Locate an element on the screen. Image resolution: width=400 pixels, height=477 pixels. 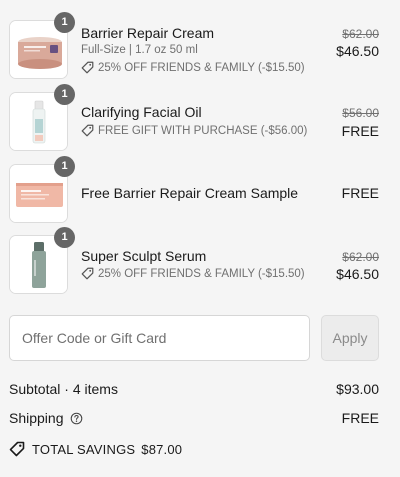
discount-line: FREE GIFT WITH PURCHASE (-$56.00) is located at coordinates (194, 130).